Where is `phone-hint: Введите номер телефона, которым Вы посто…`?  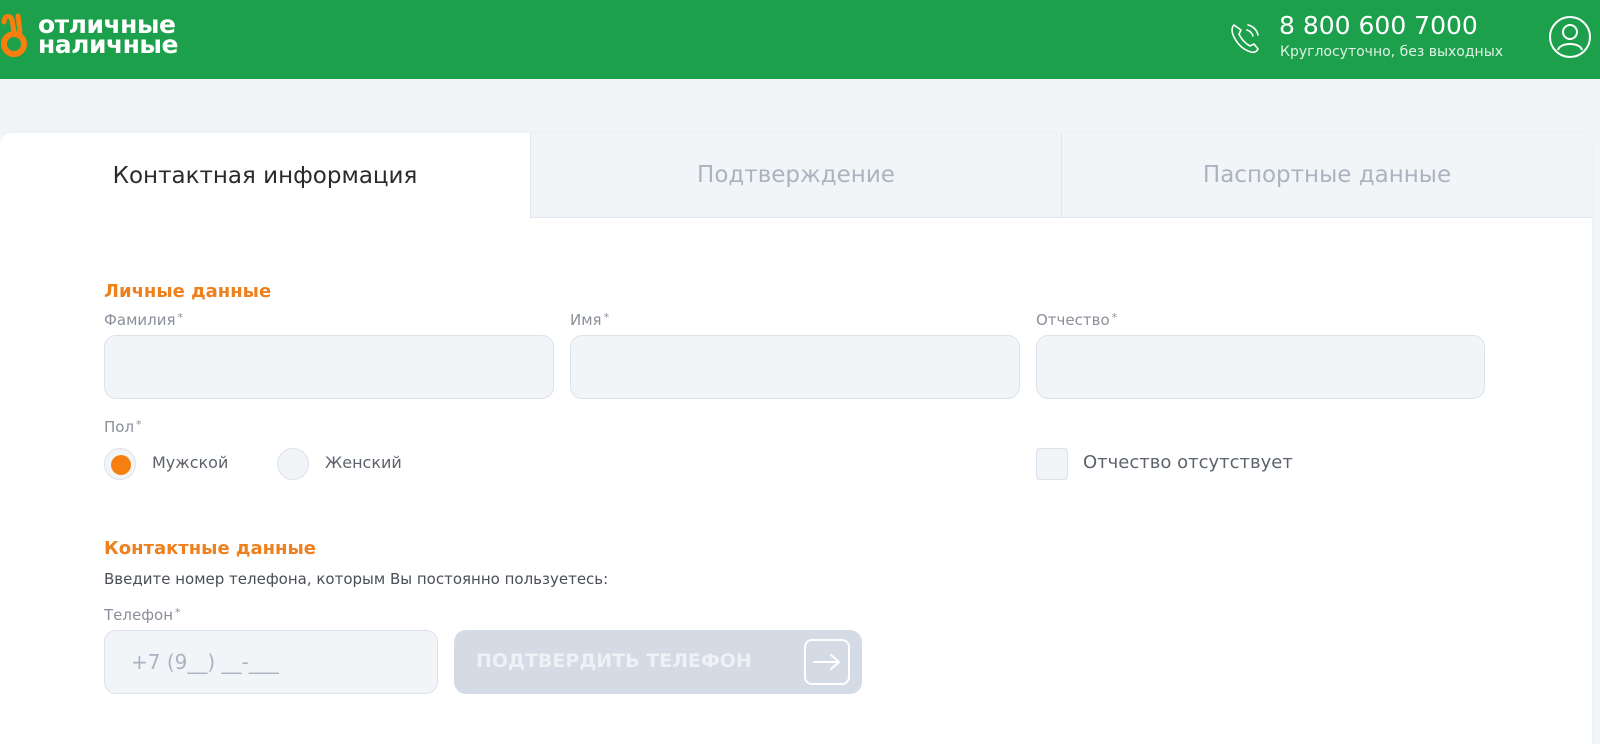 phone-hint: Введите номер телефона, которым Вы посто… is located at coordinates (356, 579).